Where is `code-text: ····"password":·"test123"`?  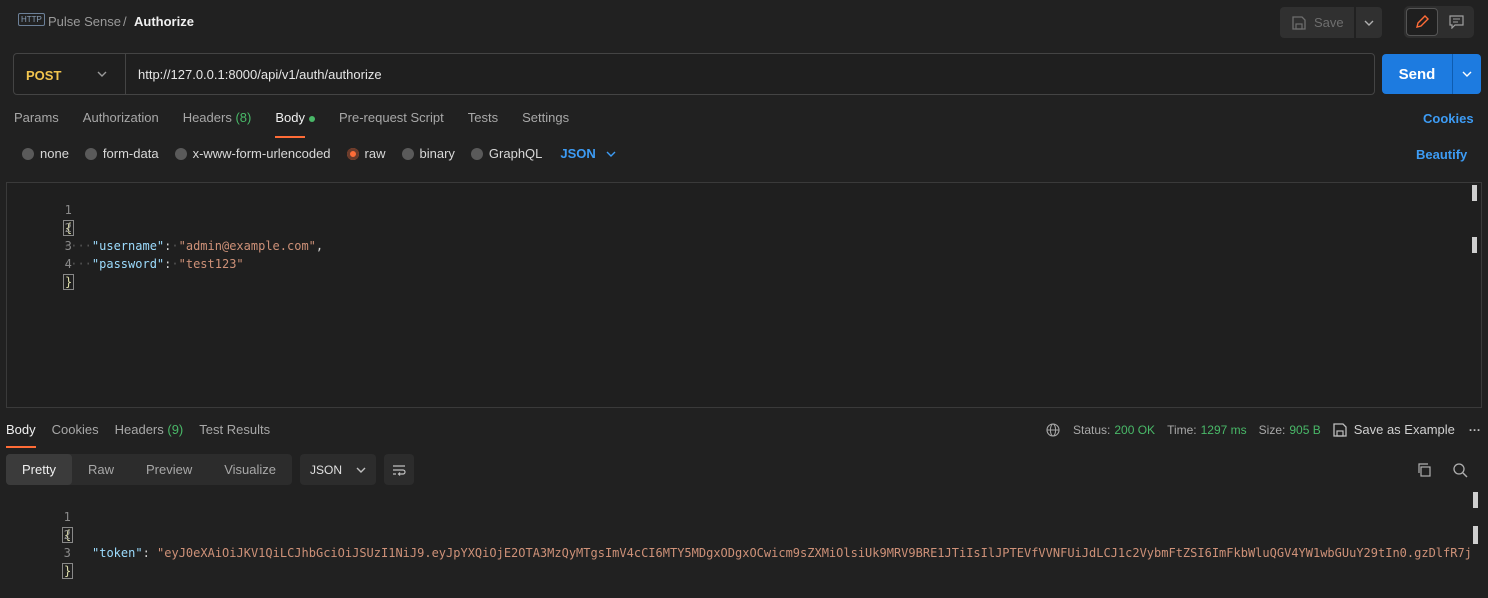
code-text: ····"password":·"test123" is located at coordinates (153, 264).